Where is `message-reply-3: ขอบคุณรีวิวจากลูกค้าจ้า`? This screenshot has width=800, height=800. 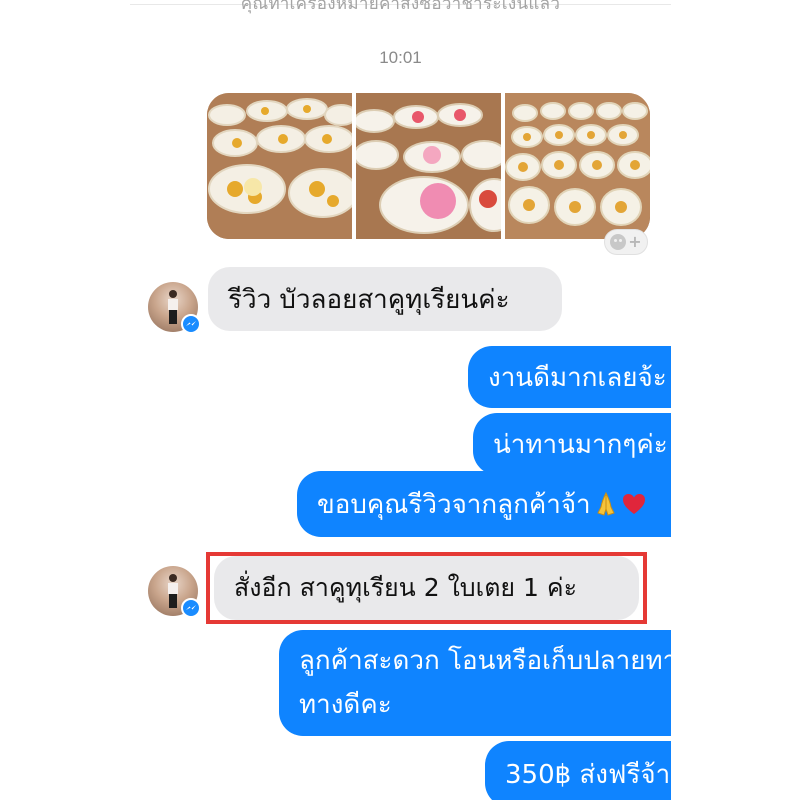 message-reply-3: ขอบคุณรีวิวจากลูกค้าจ้า is located at coordinates (484, 504).